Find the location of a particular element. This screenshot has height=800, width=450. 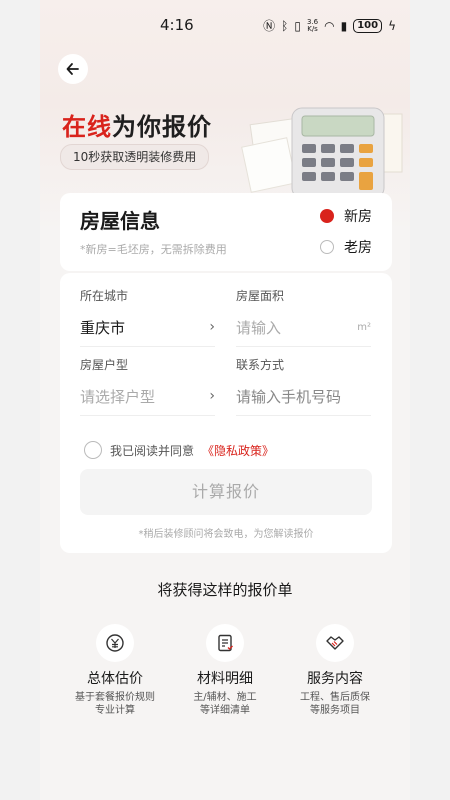

layout-label: 房屋户型 is located at coordinates (104, 365).